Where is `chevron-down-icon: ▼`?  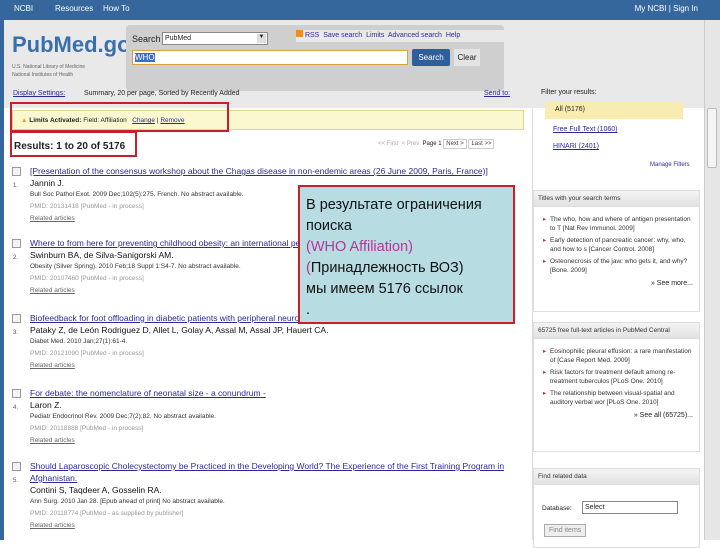
chevron-down-icon: ▼ is located at coordinates (261, 38).